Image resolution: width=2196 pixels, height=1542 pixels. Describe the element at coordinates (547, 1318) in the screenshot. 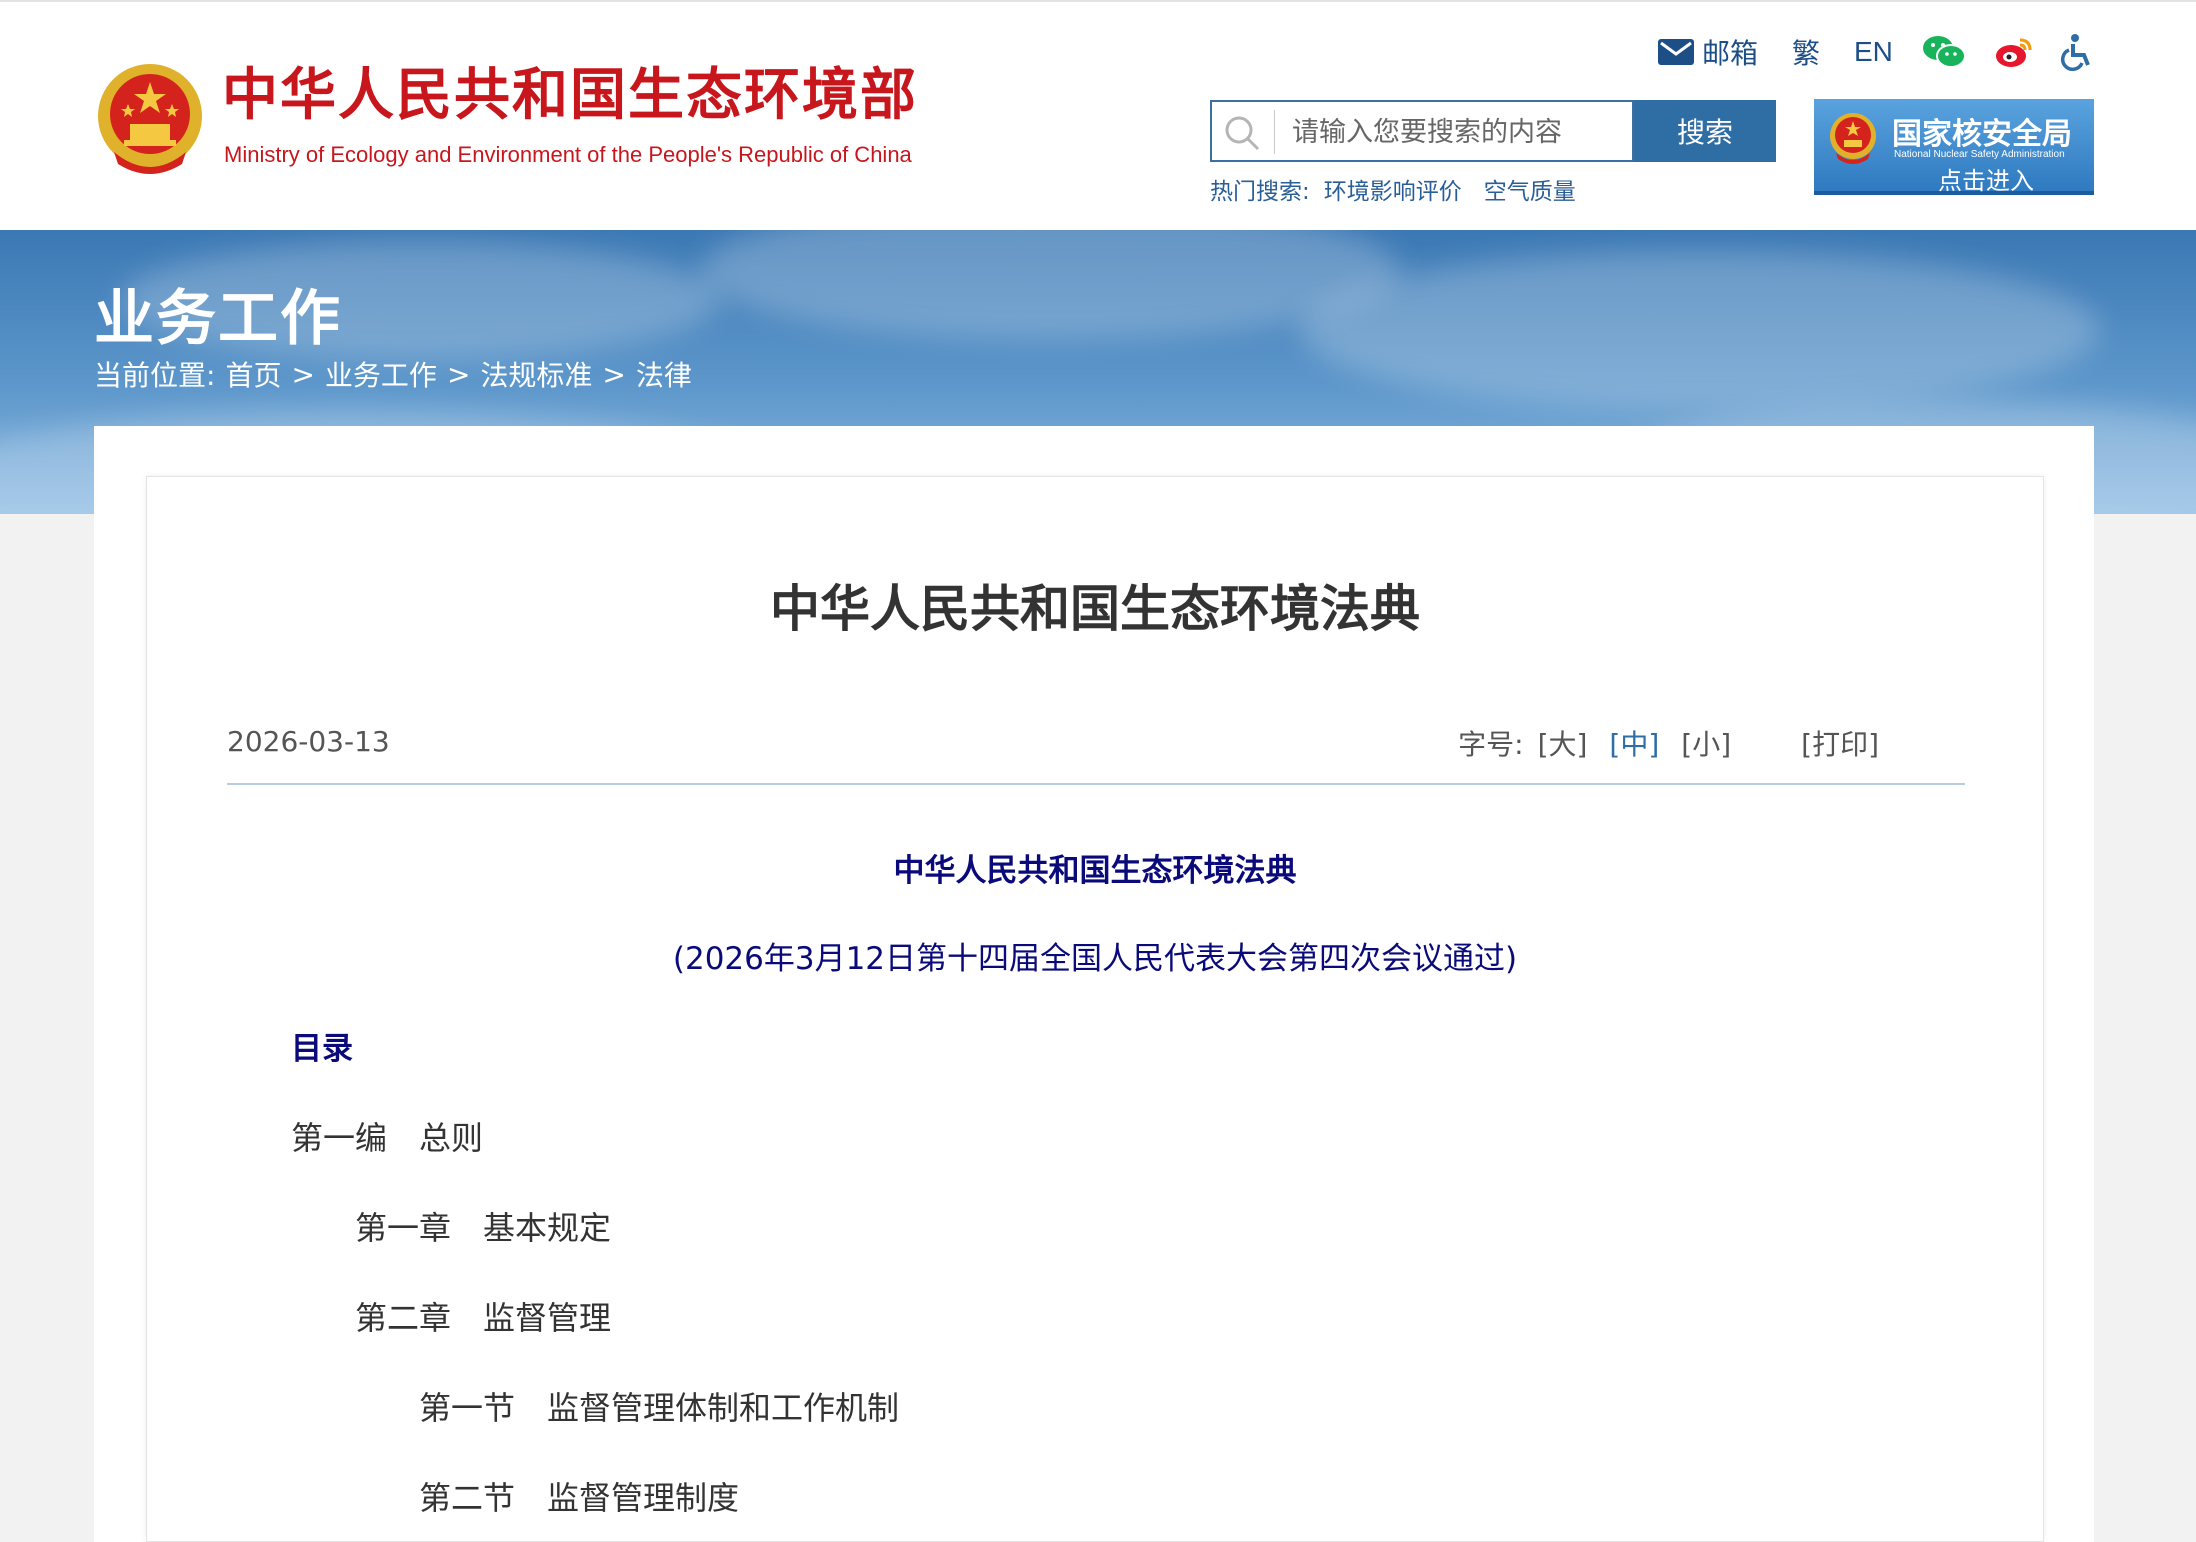

I see `toc-item-title: 监督管理` at that location.